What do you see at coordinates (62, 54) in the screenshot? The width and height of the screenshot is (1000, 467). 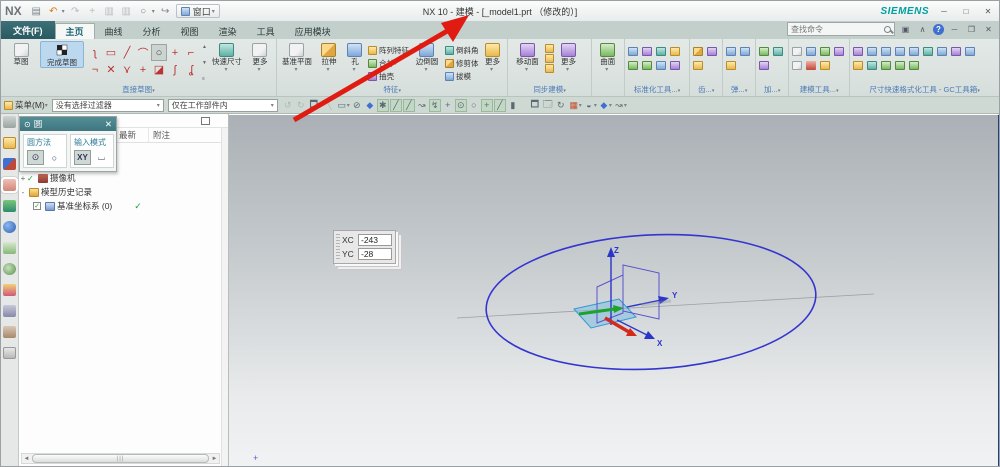 I see `finish-sketch-button: 完成草图` at bounding box center [62, 54].